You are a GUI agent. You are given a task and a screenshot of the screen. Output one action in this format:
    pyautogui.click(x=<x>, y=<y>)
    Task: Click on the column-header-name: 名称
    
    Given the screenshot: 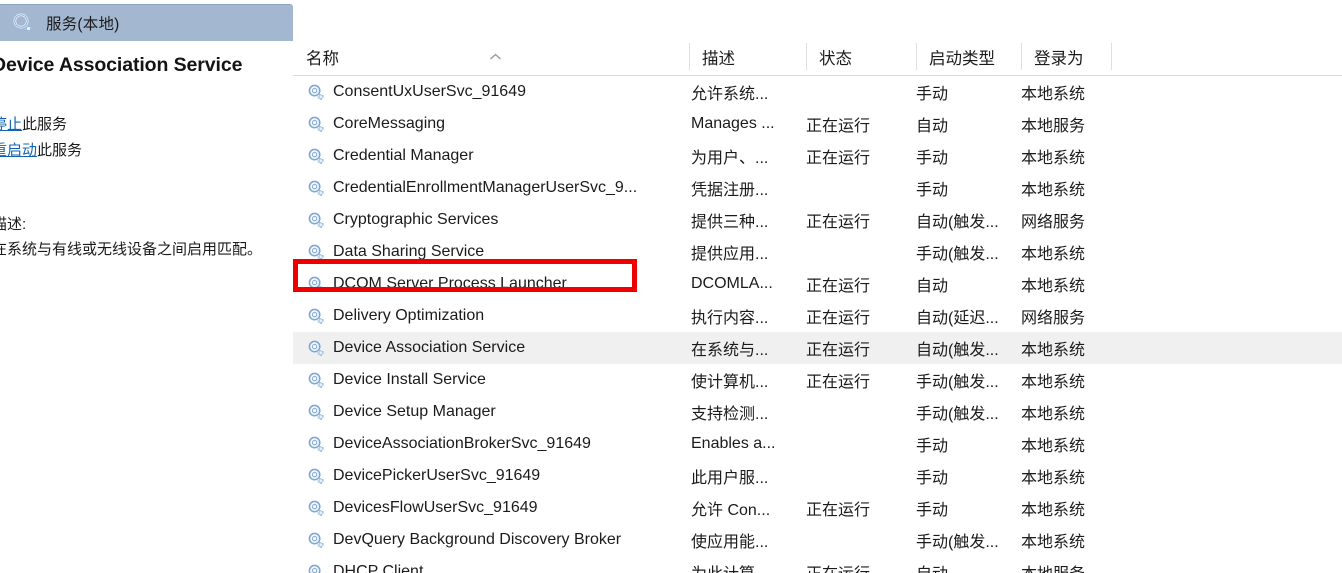 What is the action you would take?
    pyautogui.click(x=491, y=56)
    